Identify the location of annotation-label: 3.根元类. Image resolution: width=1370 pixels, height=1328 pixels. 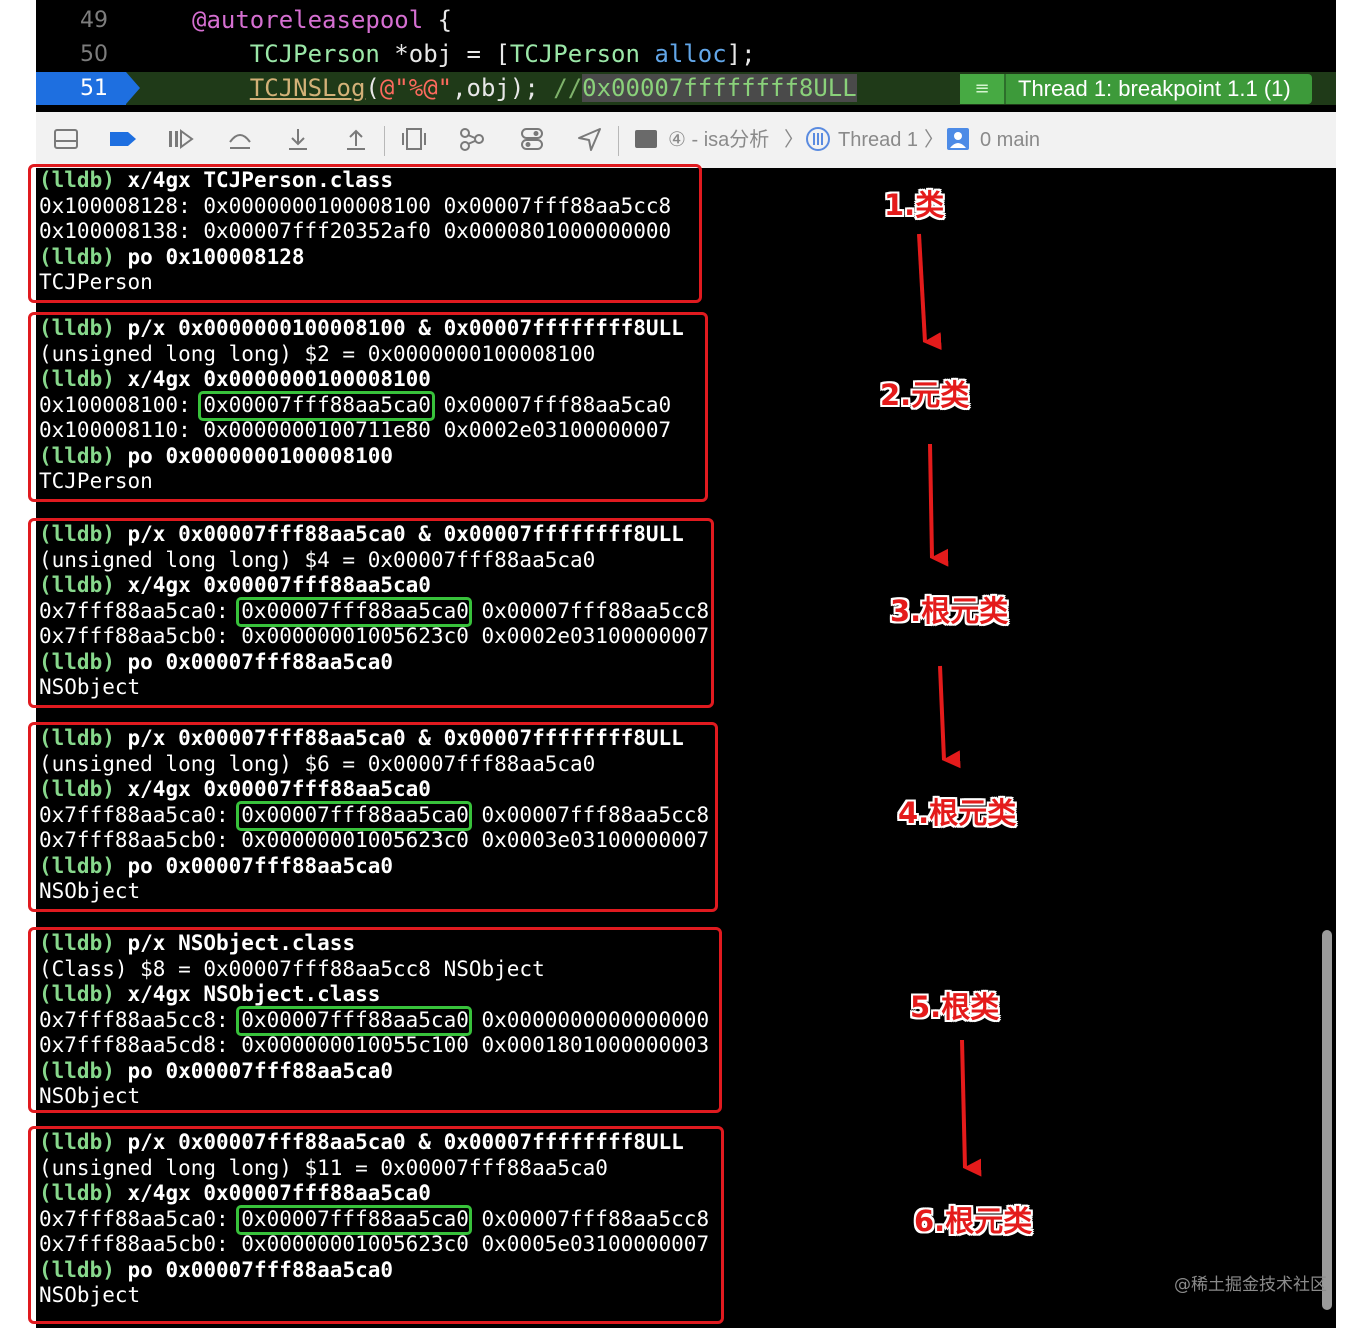
(949, 611).